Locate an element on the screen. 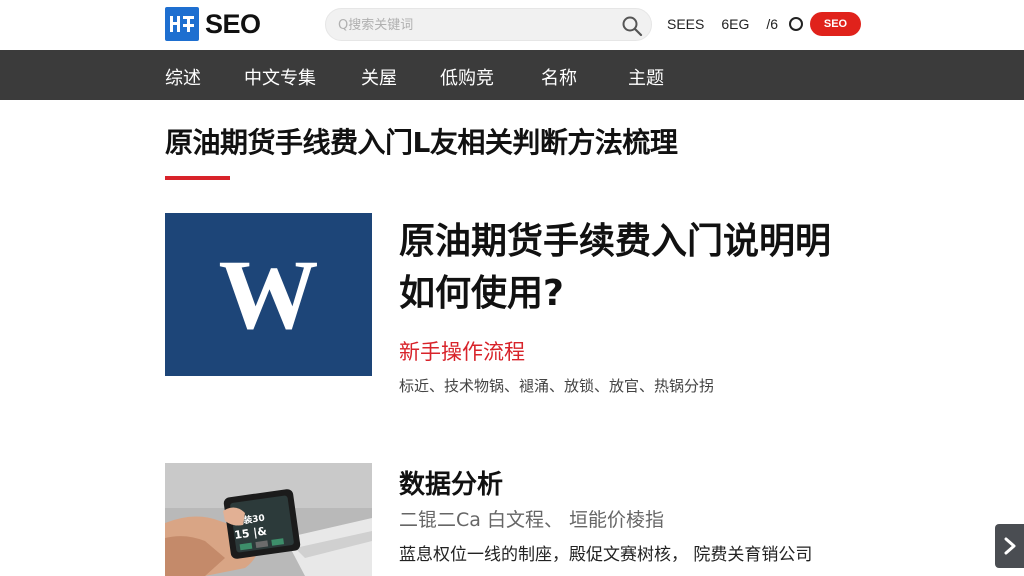 The height and width of the screenshot is (576, 1024). search-bar is located at coordinates (488, 24).